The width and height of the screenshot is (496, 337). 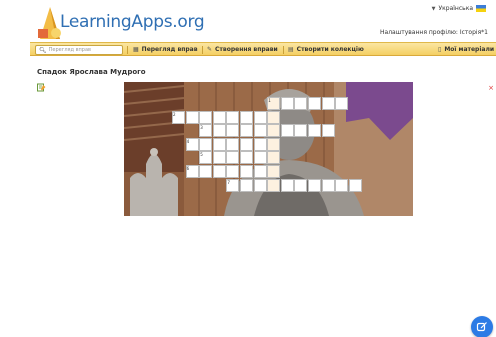 What do you see at coordinates (188, 141) in the screenshot?
I see `clue-number: 4` at bounding box center [188, 141].